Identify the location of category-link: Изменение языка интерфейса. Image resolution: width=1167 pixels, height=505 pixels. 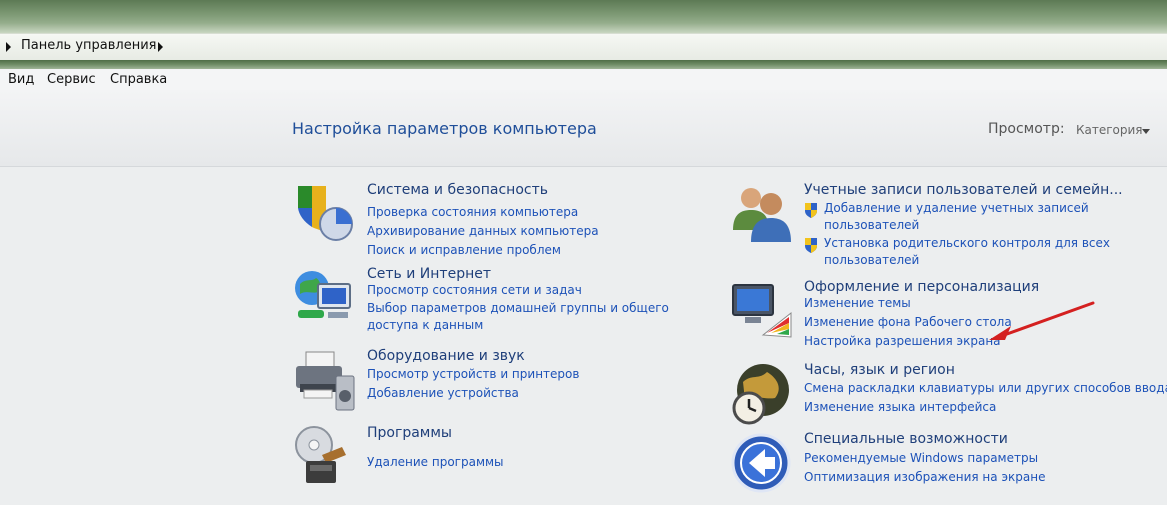
(900, 407).